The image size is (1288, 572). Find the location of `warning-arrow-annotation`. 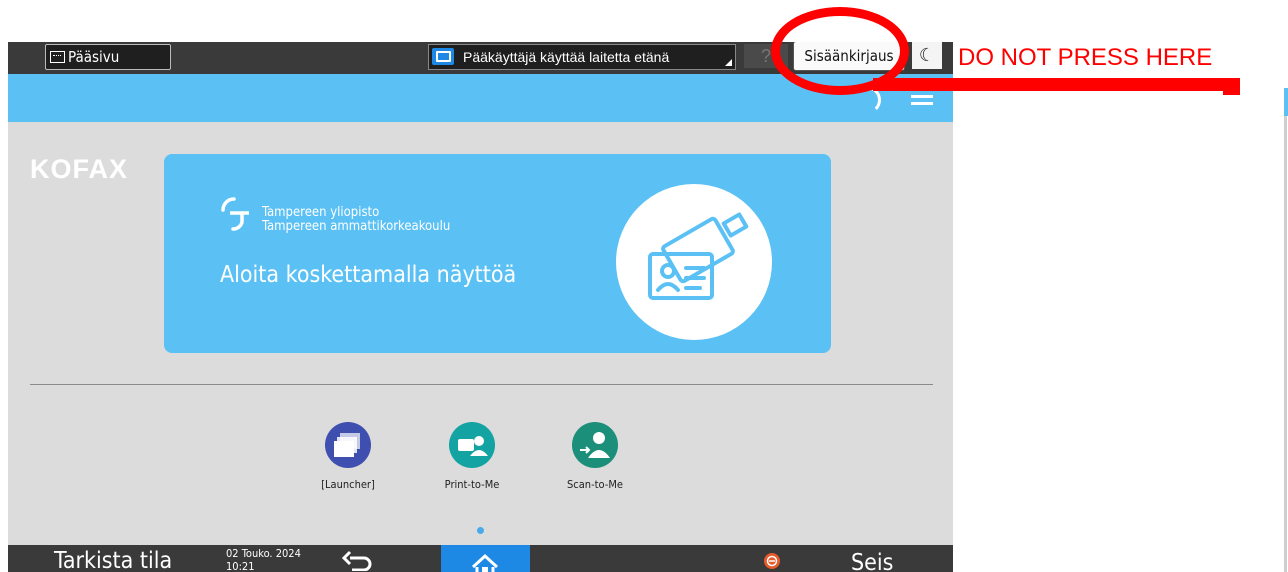

warning-arrow-annotation is located at coordinates (1056, 84).